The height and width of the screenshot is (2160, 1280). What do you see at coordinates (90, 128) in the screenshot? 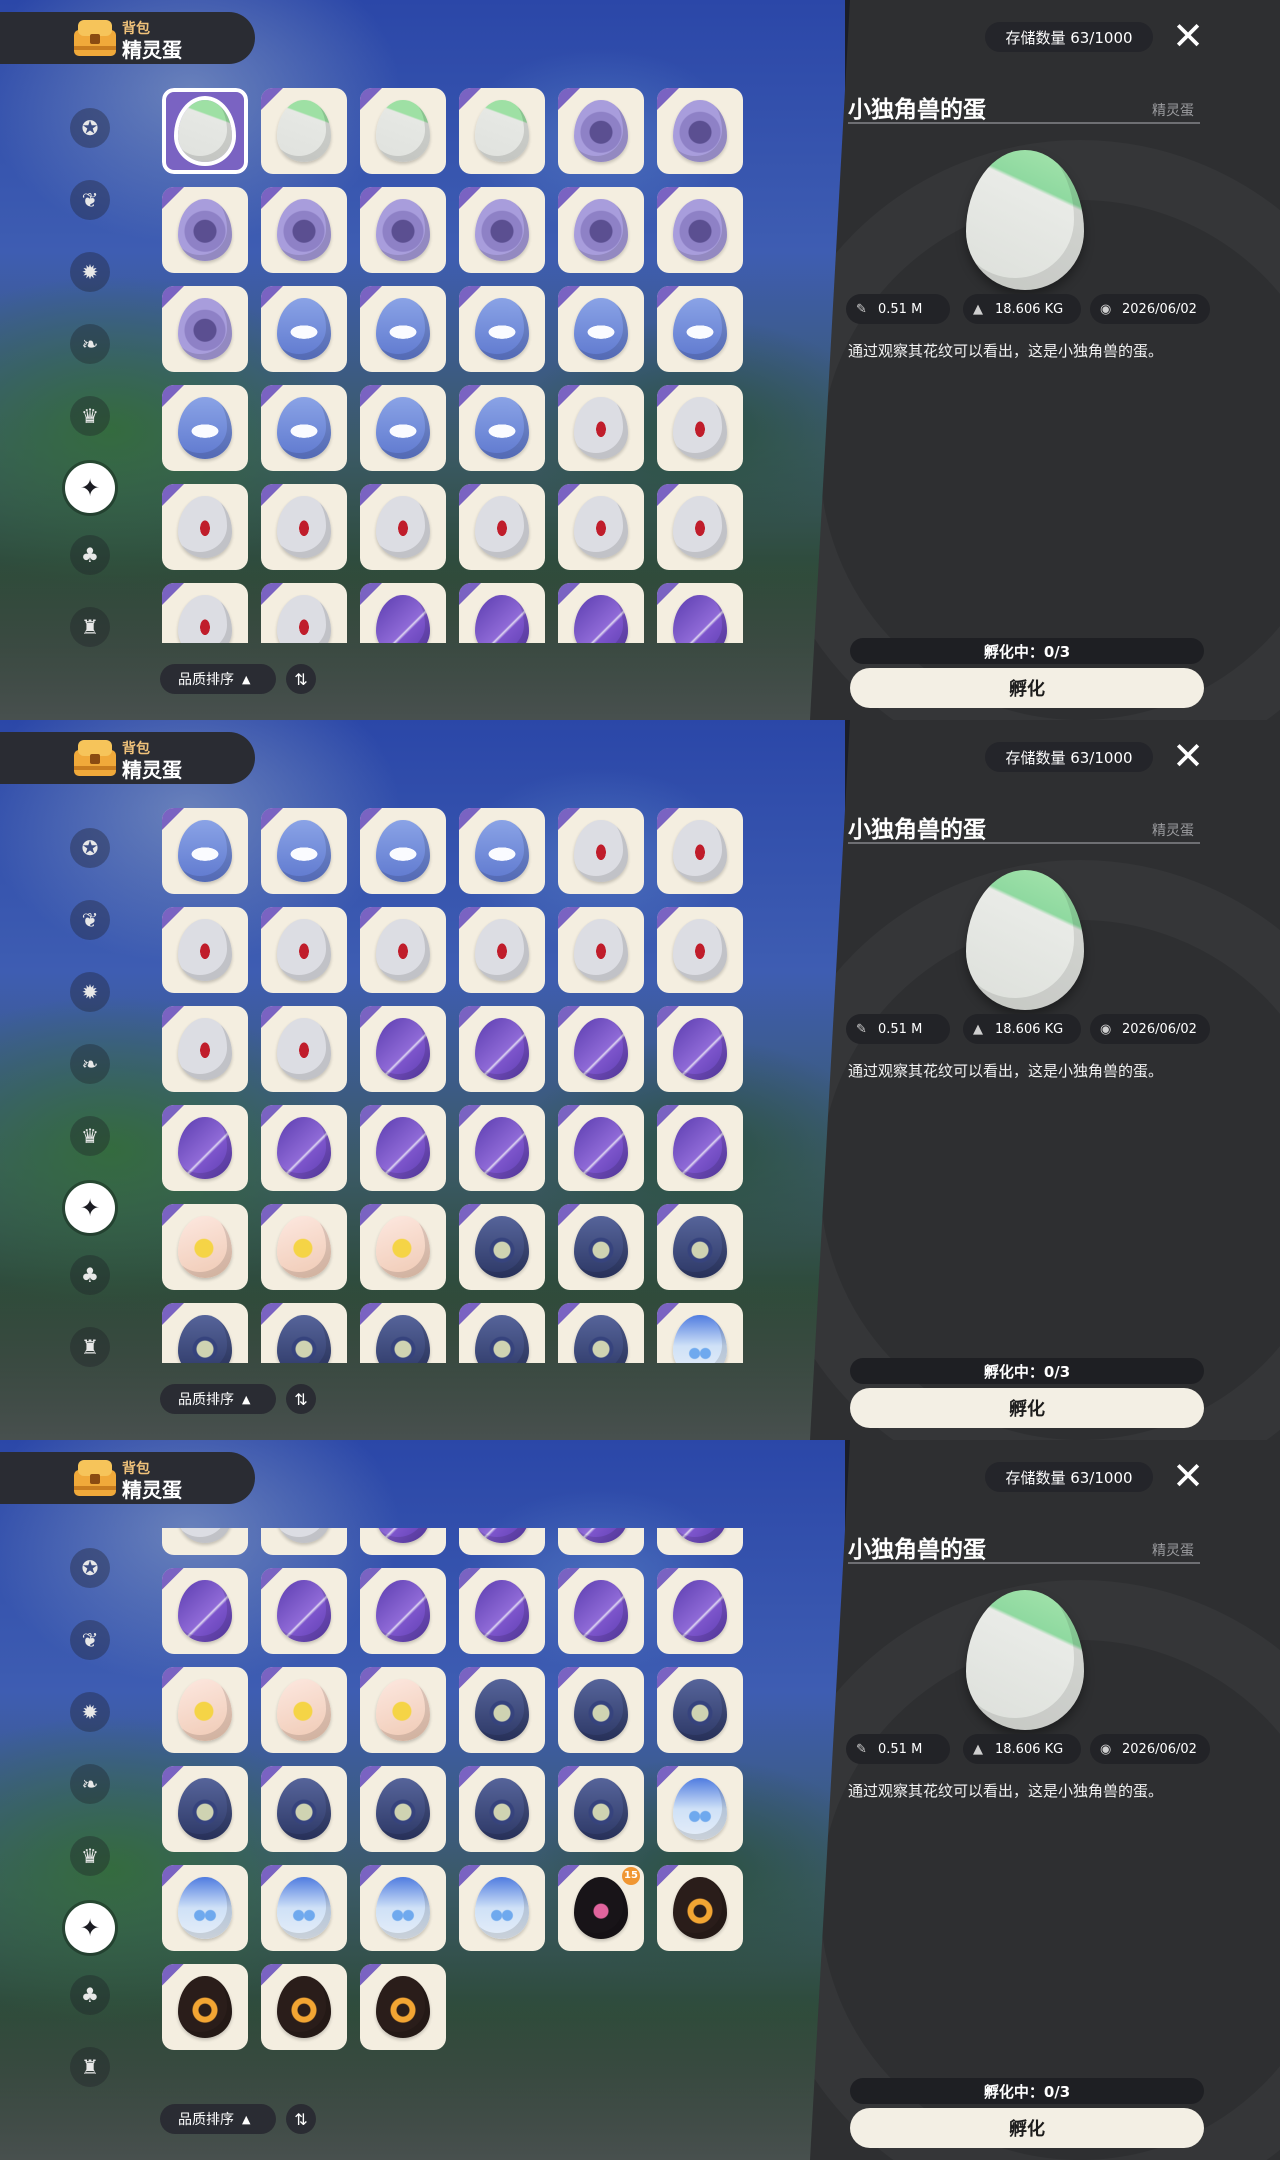
I see `star-badge-icon: ✪` at bounding box center [90, 128].